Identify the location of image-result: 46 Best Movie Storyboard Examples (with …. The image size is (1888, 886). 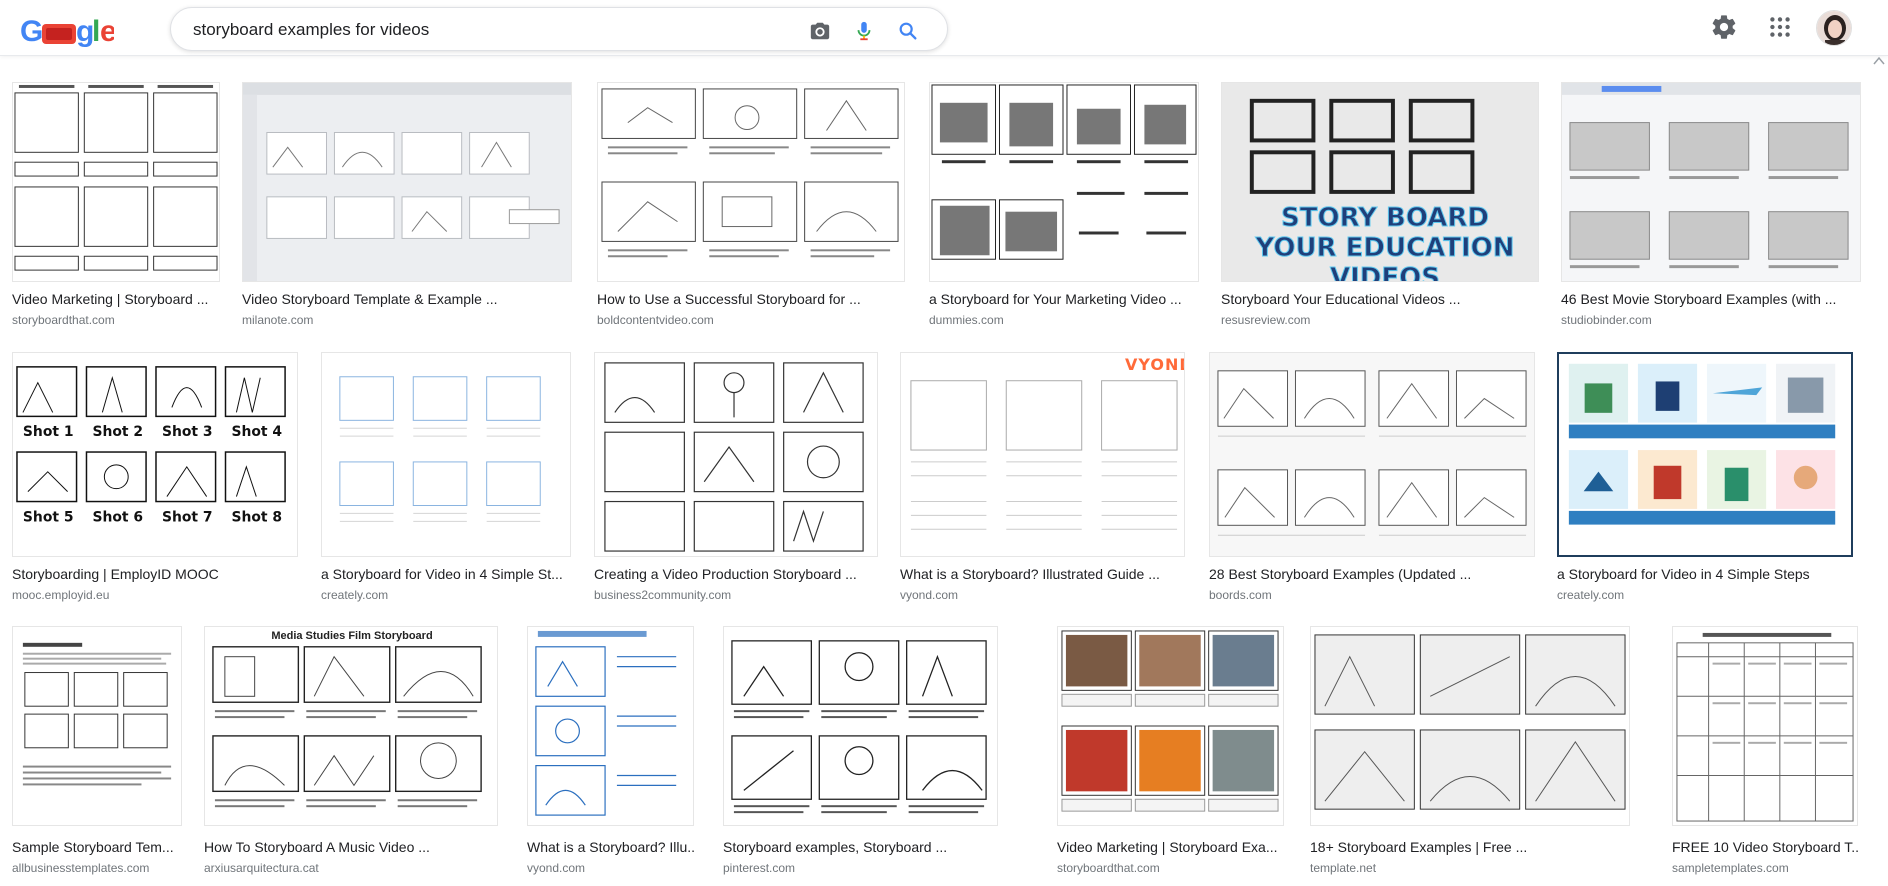
(1711, 207).